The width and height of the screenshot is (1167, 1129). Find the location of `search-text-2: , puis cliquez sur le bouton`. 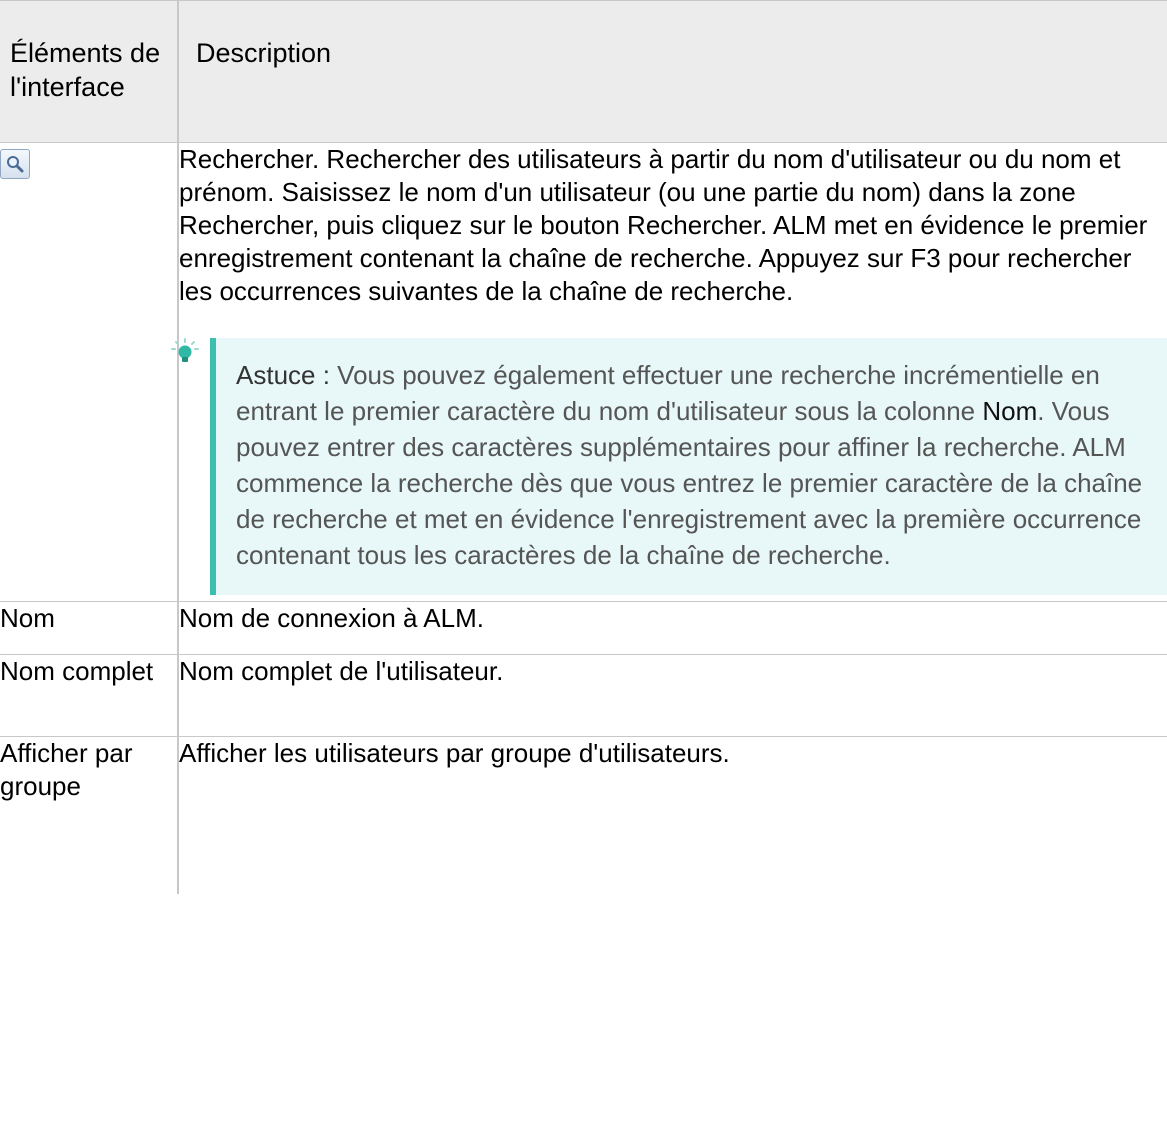

search-text-2: , puis cliquez sur le bouton is located at coordinates (469, 225).